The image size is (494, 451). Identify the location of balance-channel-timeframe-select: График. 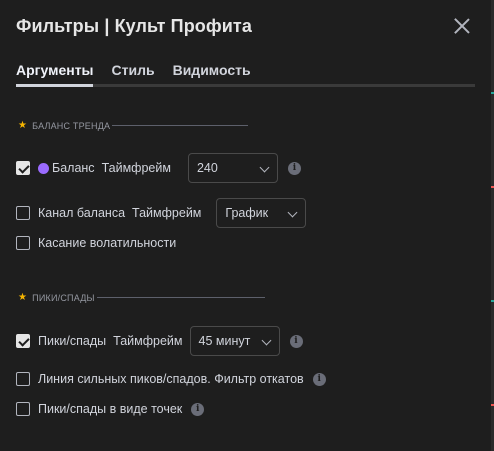
(261, 213).